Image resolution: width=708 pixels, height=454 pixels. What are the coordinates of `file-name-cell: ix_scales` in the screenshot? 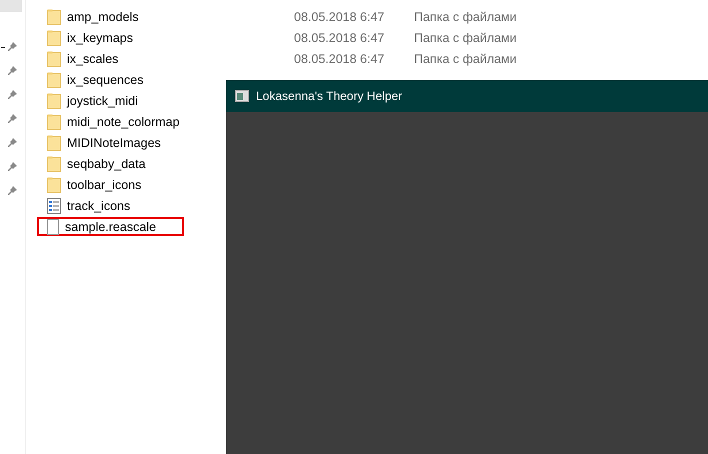 It's located at (80, 58).